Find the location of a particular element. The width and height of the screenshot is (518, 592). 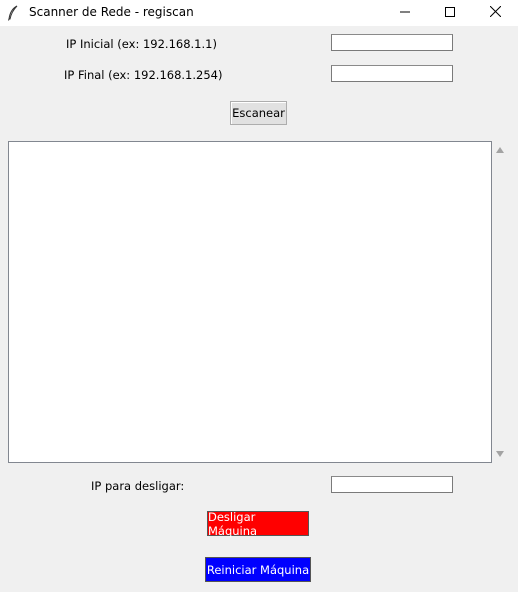

minimize-button is located at coordinates (405, 13).